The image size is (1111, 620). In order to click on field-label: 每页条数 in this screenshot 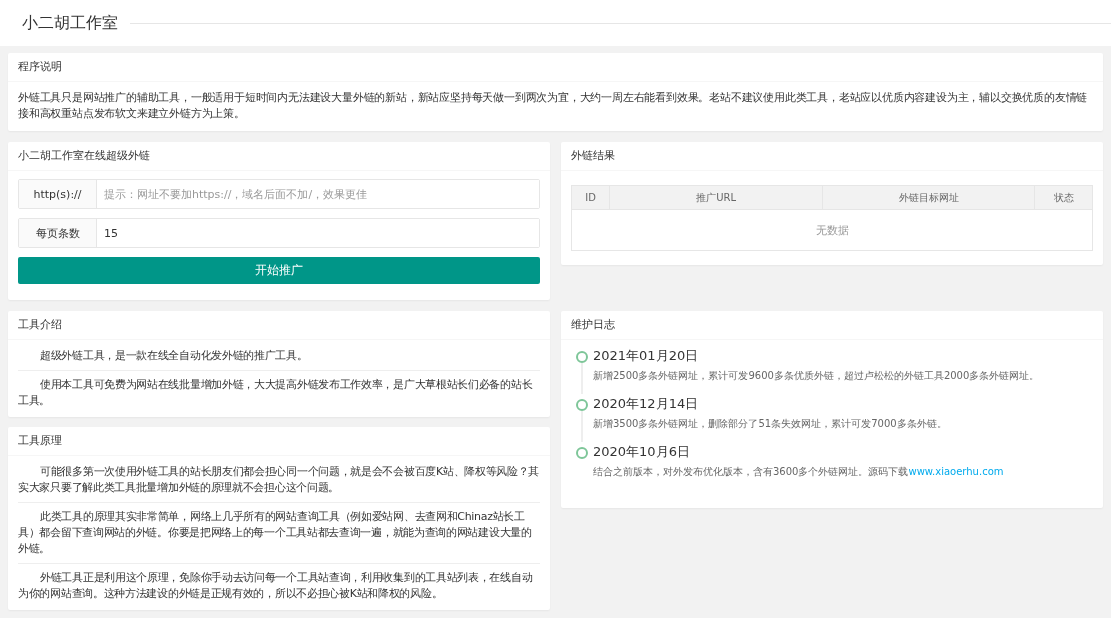, I will do `click(58, 233)`.